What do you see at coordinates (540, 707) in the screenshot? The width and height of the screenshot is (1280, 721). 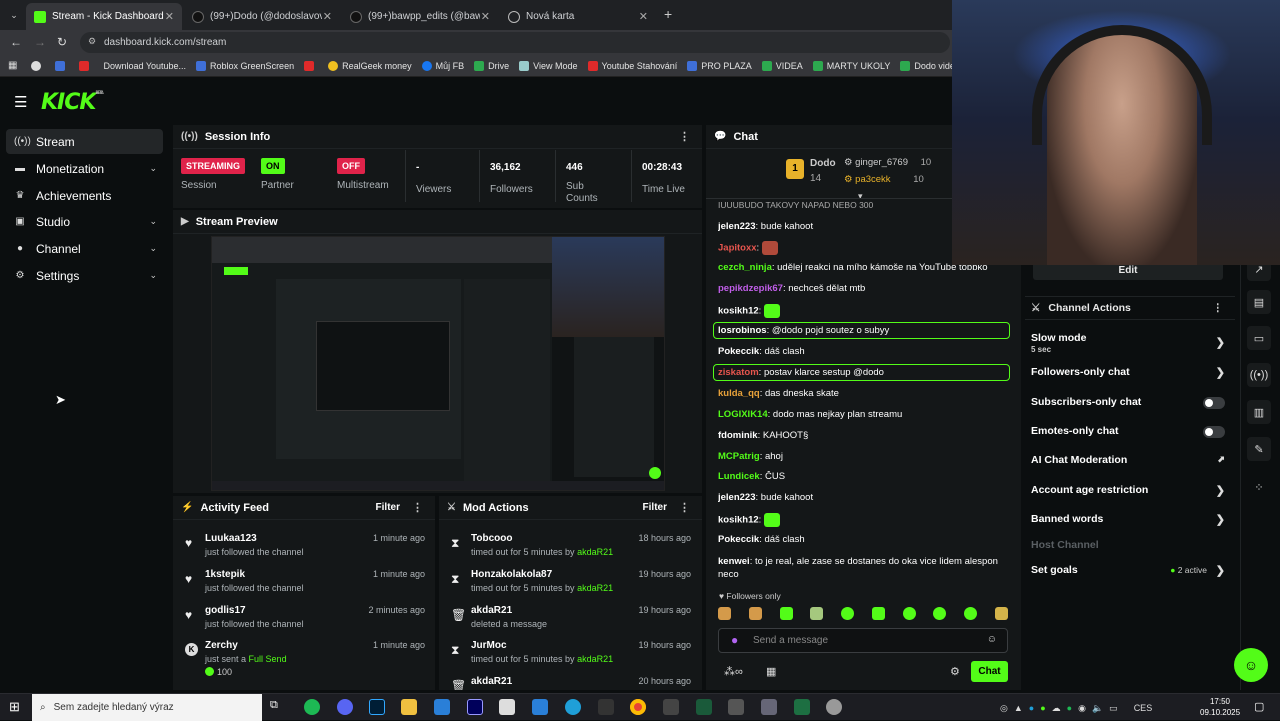 I see `mail-icon` at bounding box center [540, 707].